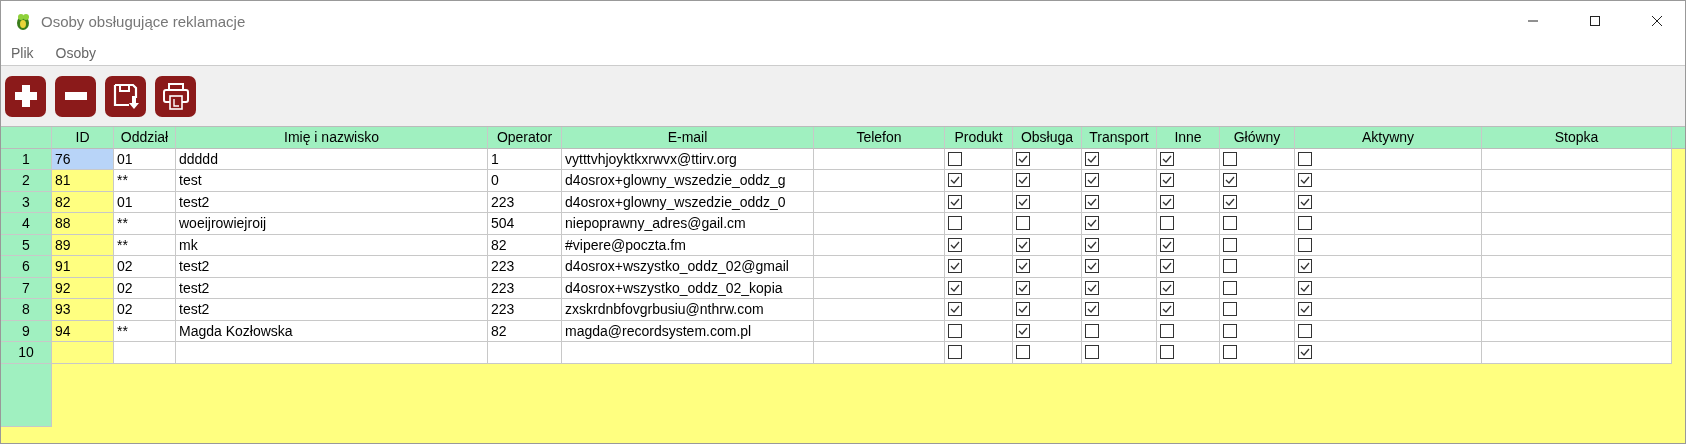  Describe the element at coordinates (83, 159) in the screenshot. I see `table-cell: 76` at that location.